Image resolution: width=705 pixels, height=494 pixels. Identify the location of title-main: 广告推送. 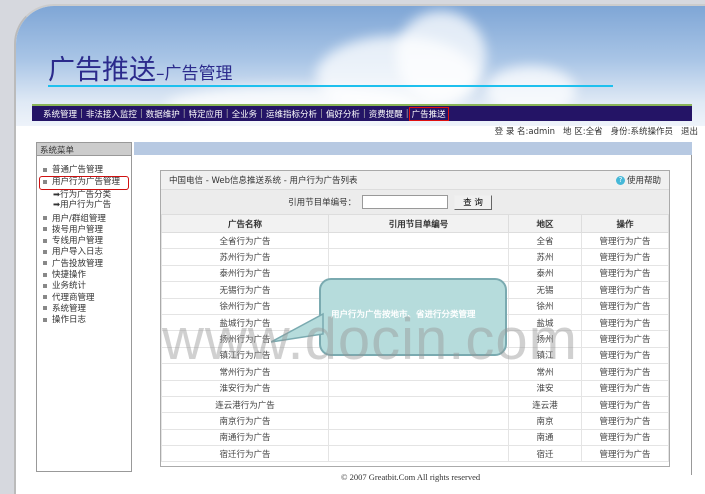
(102, 70).